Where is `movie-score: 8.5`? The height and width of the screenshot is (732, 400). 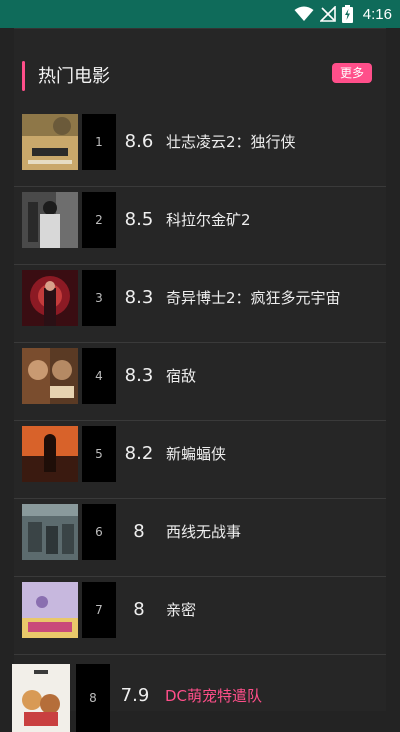
movie-score: 8.5 is located at coordinates (139, 219).